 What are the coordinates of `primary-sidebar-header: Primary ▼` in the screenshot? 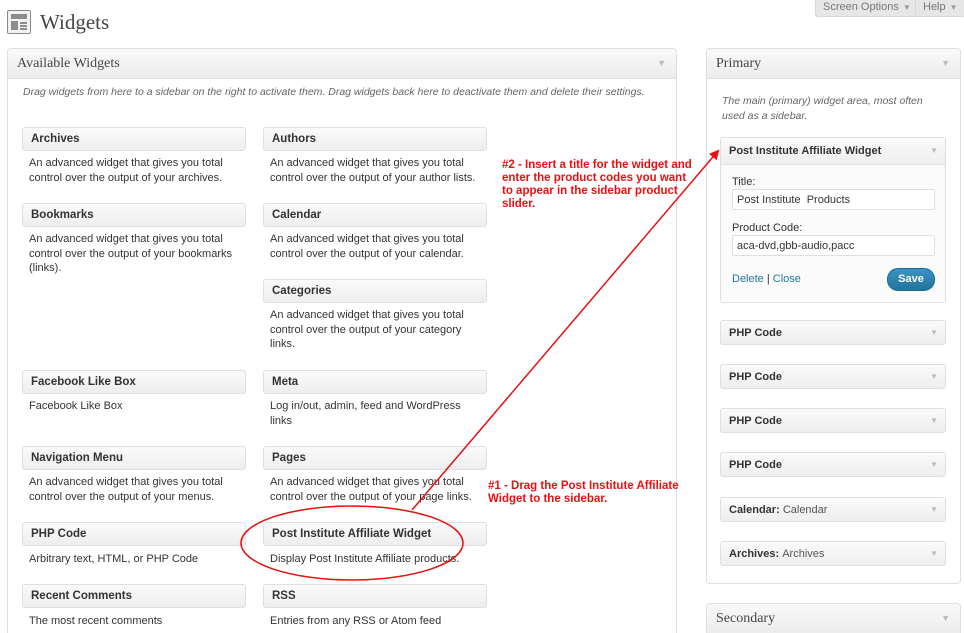 It's located at (833, 64).